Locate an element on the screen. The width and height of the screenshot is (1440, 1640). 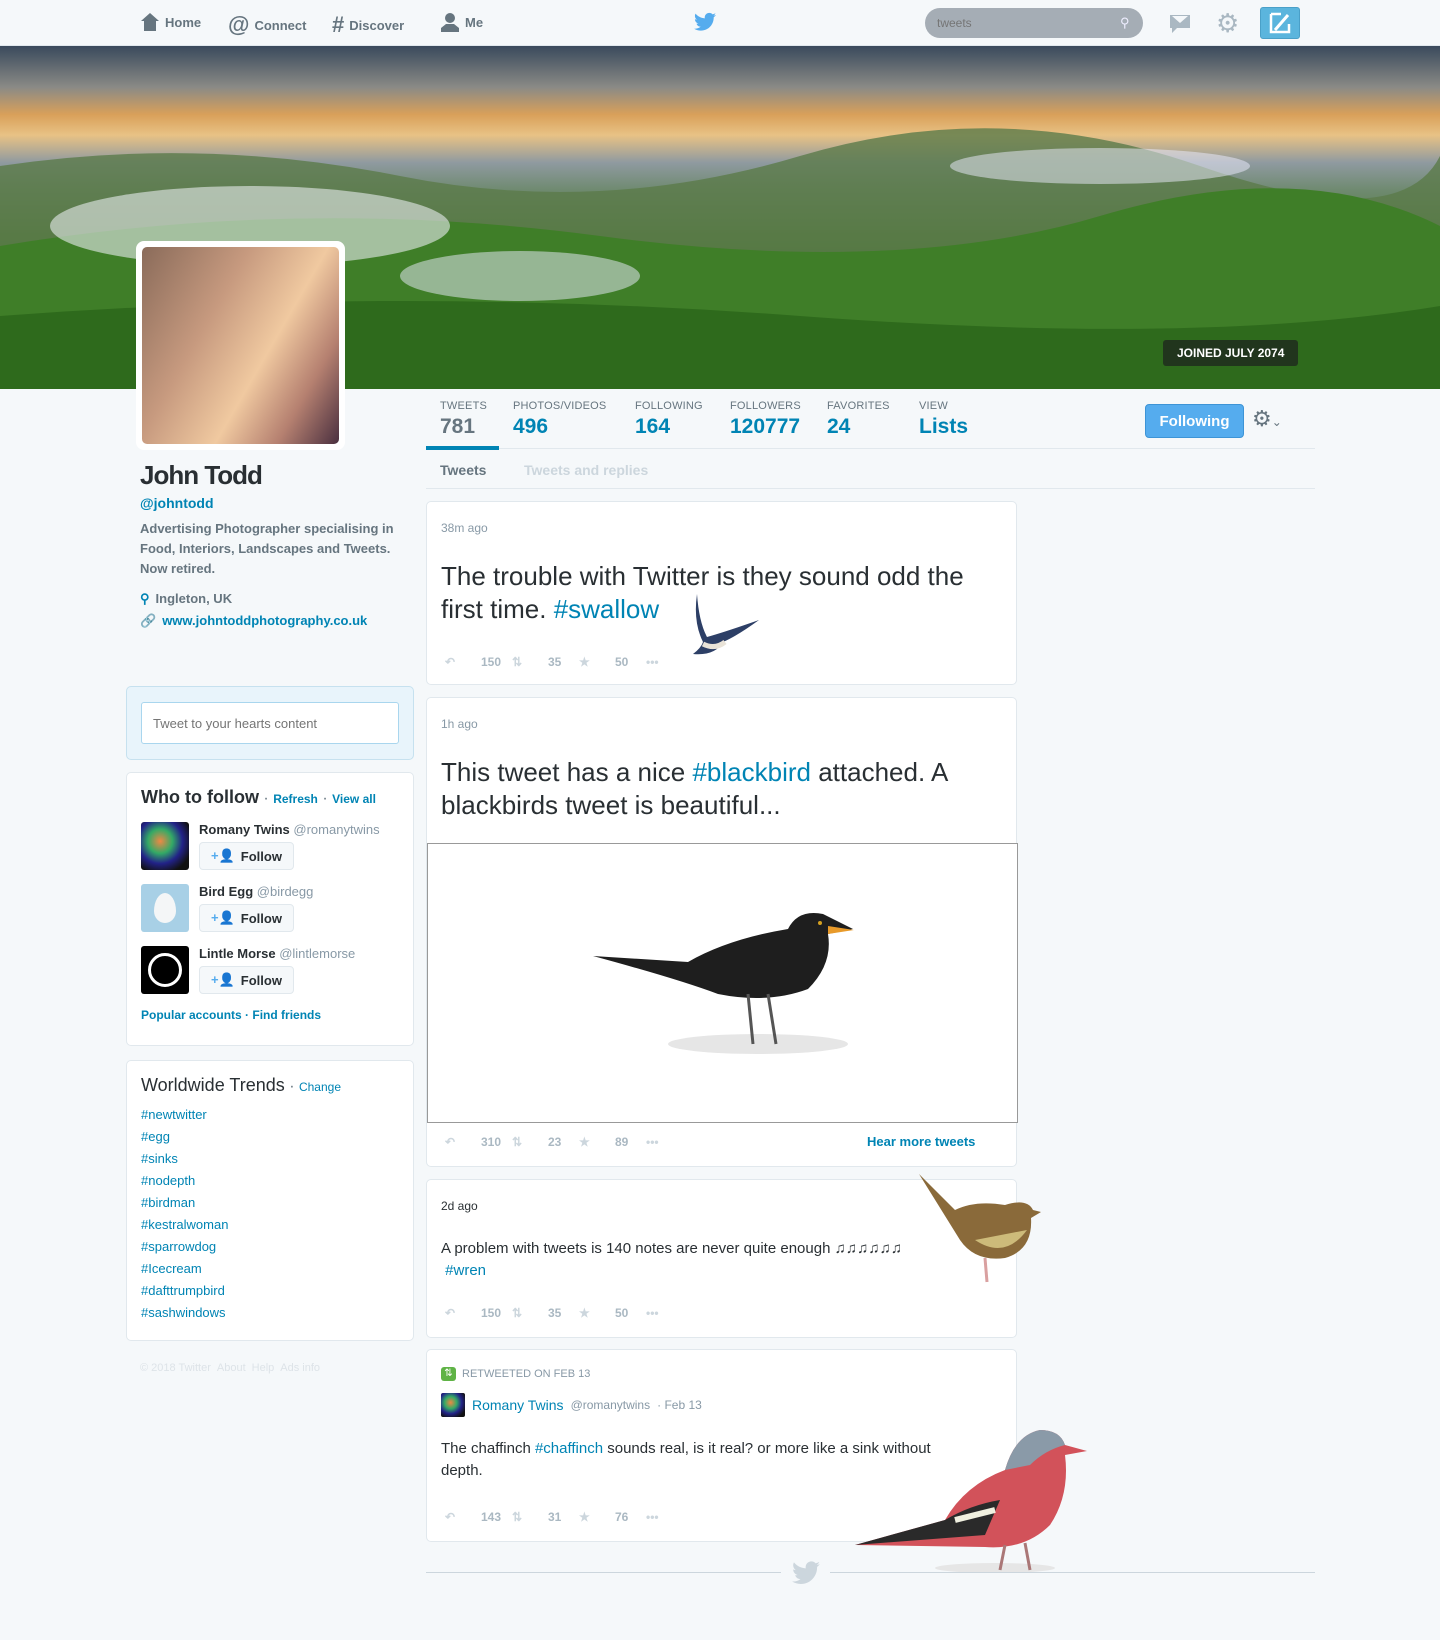
tweet-time: 2d ago is located at coordinates (459, 1206).